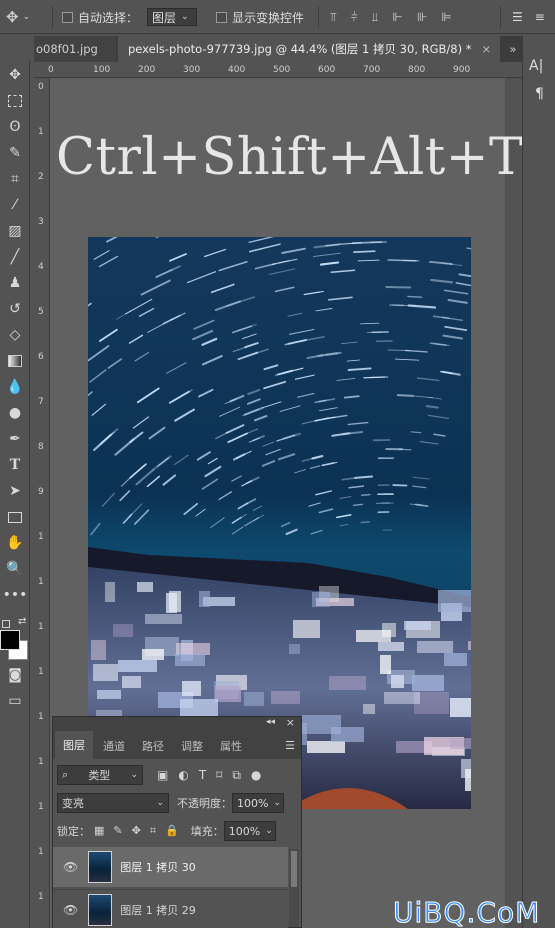 The image size is (555, 928). Describe the element at coordinates (446, 17) in the screenshot. I see `align-right-icon: ⊫` at that location.